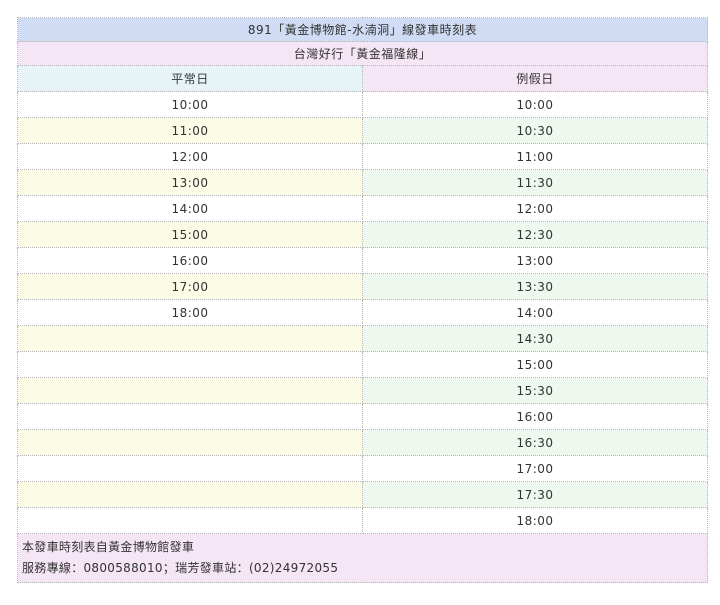  What do you see at coordinates (535, 260) in the screenshot?
I see `holiday-time-cell: 13:00` at bounding box center [535, 260].